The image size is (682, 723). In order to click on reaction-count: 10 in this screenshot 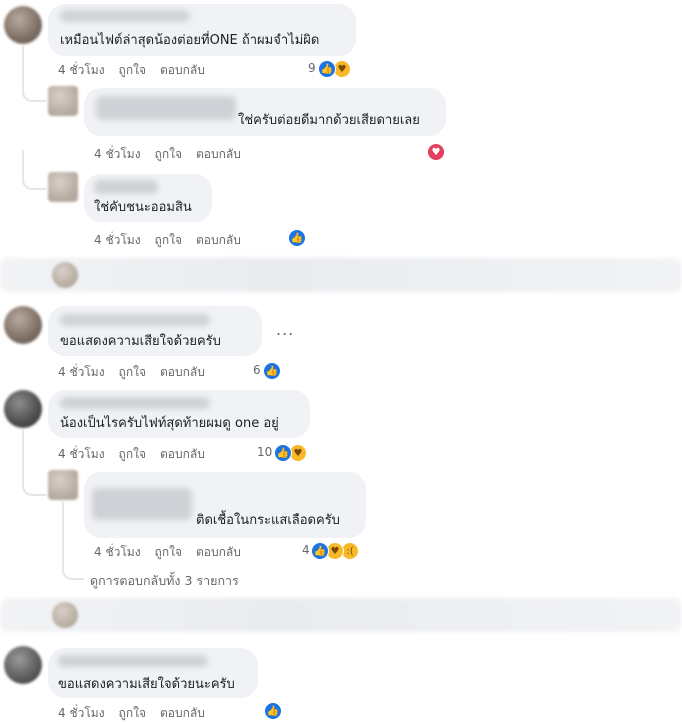, I will do `click(264, 452)`.